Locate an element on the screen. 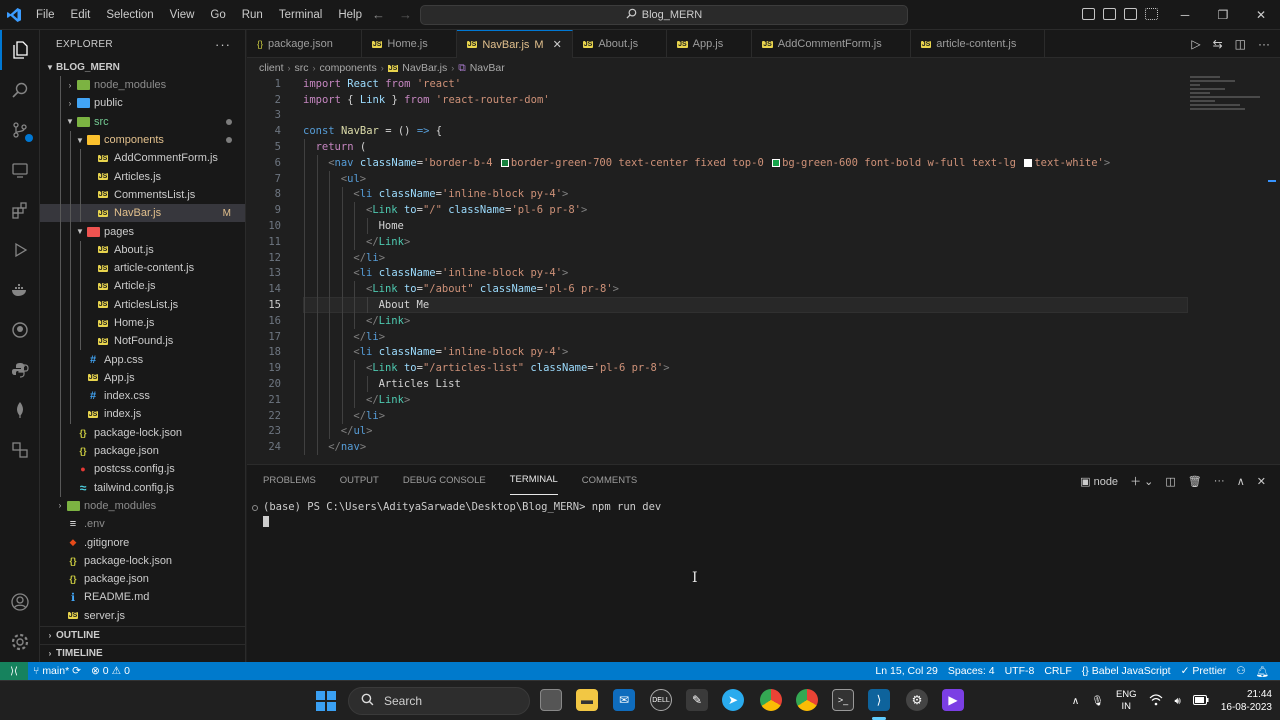 This screenshot has width=1280, height=720. task-view-icon is located at coordinates (551, 700).